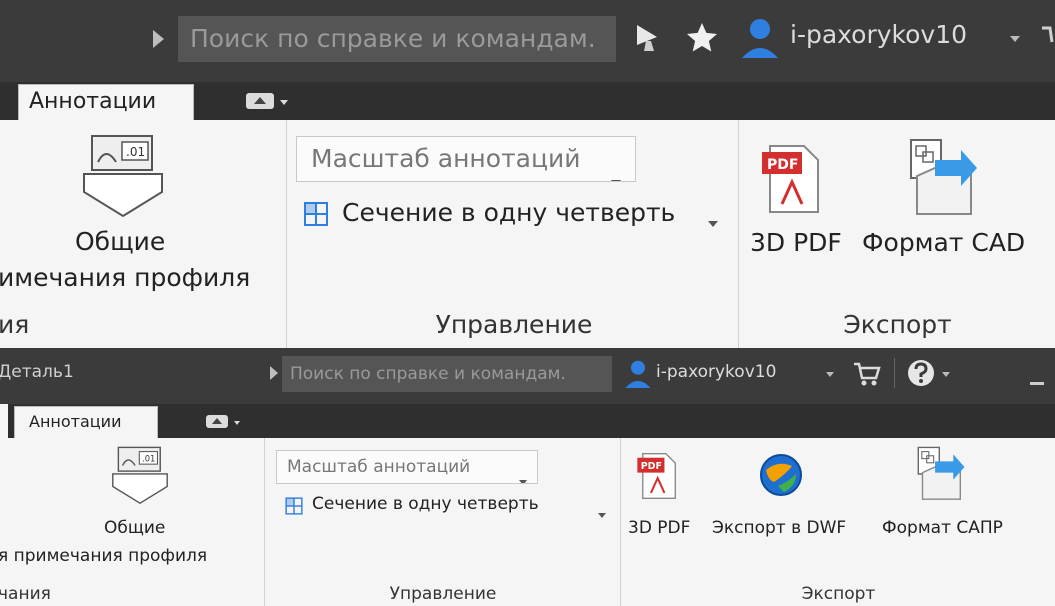 This screenshot has width=1055, height=606. What do you see at coordinates (921, 373) in the screenshot?
I see `help-icon` at bounding box center [921, 373].